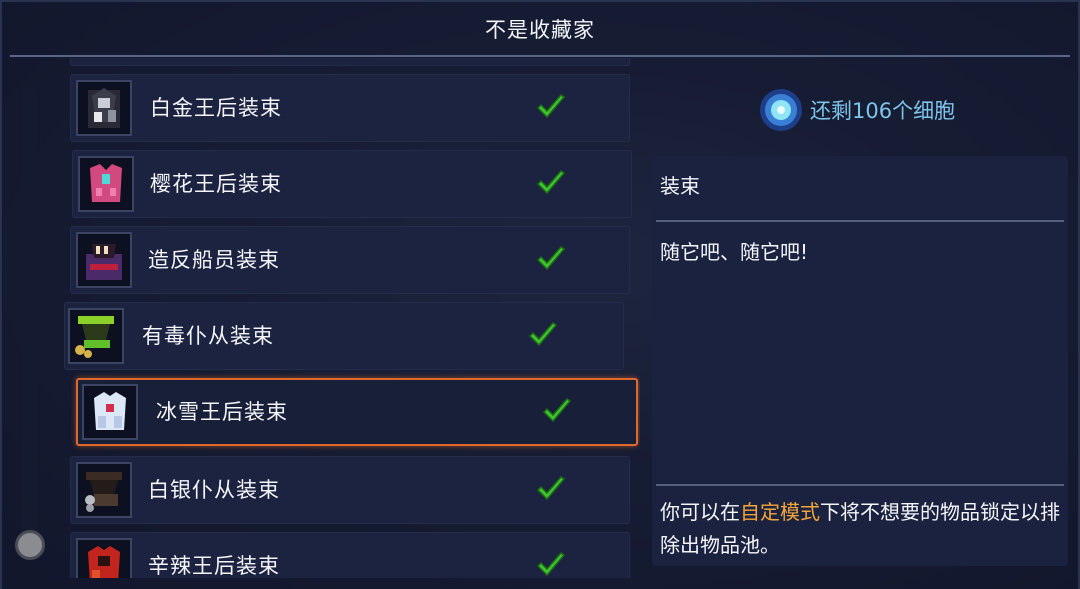 This screenshot has height=589, width=1080. What do you see at coordinates (104, 490) in the screenshot?
I see `silver-servant-outfit-icon` at bounding box center [104, 490].